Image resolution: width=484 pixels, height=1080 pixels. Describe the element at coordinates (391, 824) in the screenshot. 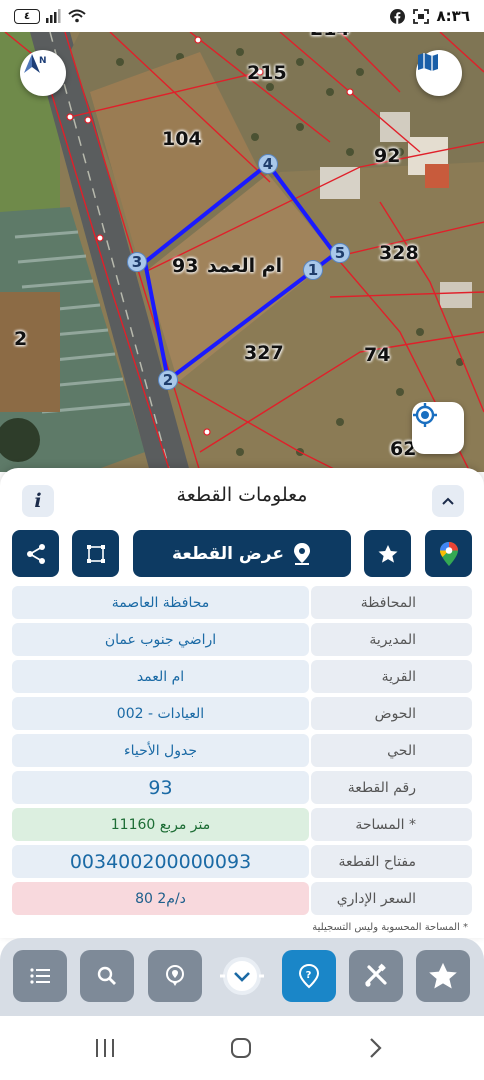

I see `area-label: المساحة *` at that location.